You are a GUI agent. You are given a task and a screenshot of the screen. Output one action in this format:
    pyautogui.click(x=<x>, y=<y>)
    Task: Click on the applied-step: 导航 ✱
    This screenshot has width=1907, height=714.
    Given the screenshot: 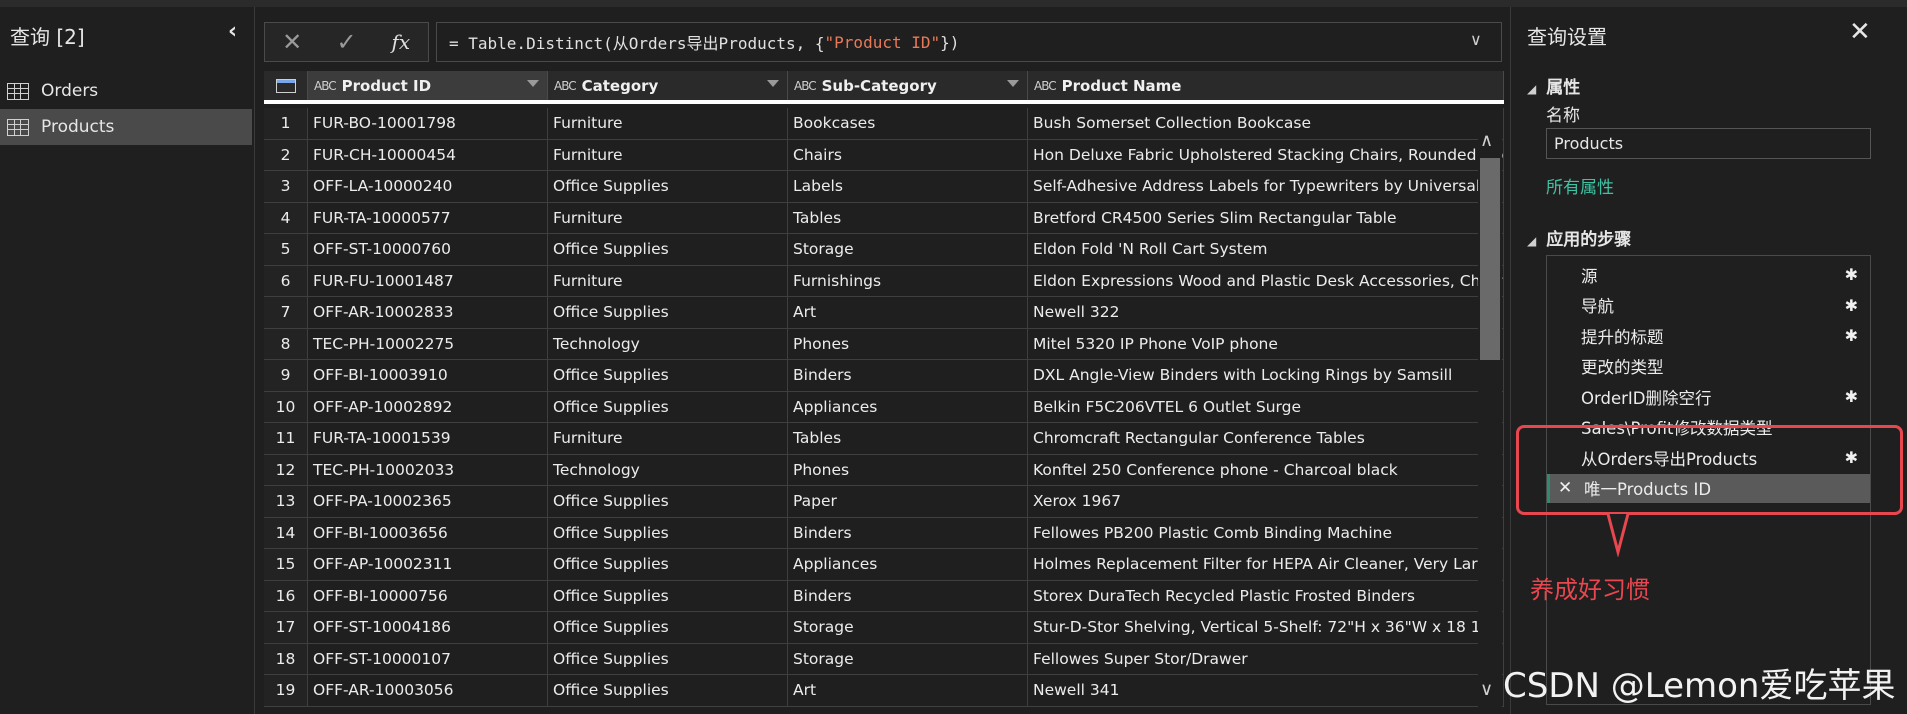 What is the action you would take?
    pyautogui.click(x=1708, y=306)
    